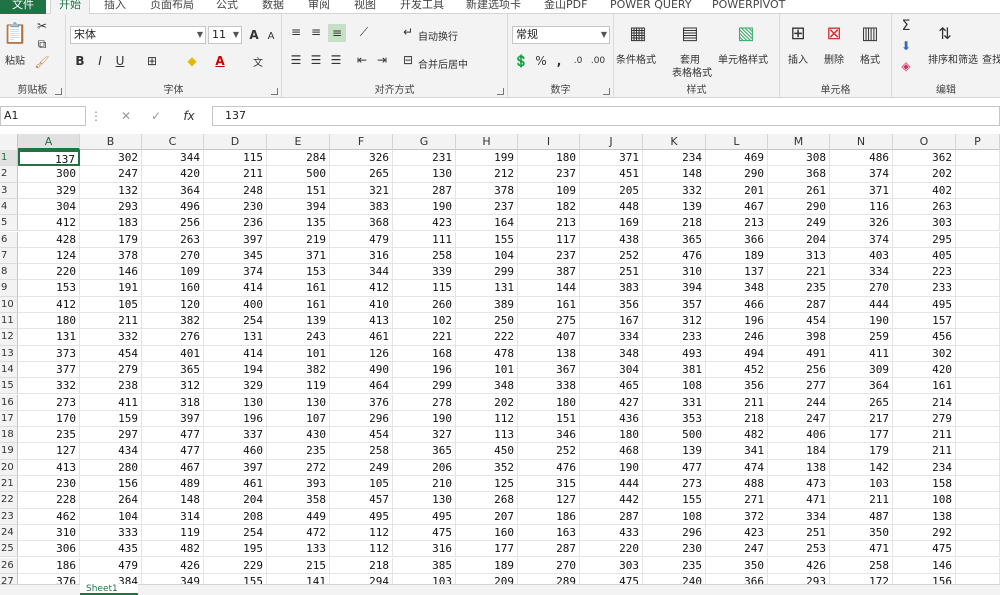 The width and height of the screenshot is (1000, 595). I want to click on cell: 279, so click(111, 370).